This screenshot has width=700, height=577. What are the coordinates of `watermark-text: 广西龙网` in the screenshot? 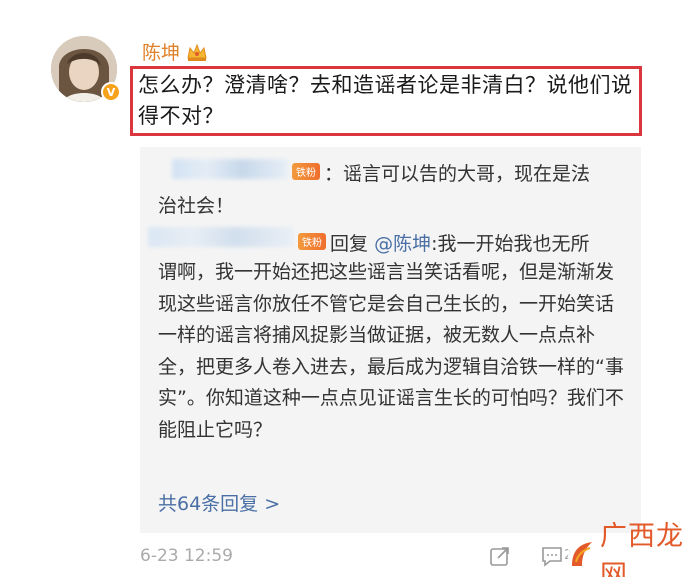 It's located at (642, 549).